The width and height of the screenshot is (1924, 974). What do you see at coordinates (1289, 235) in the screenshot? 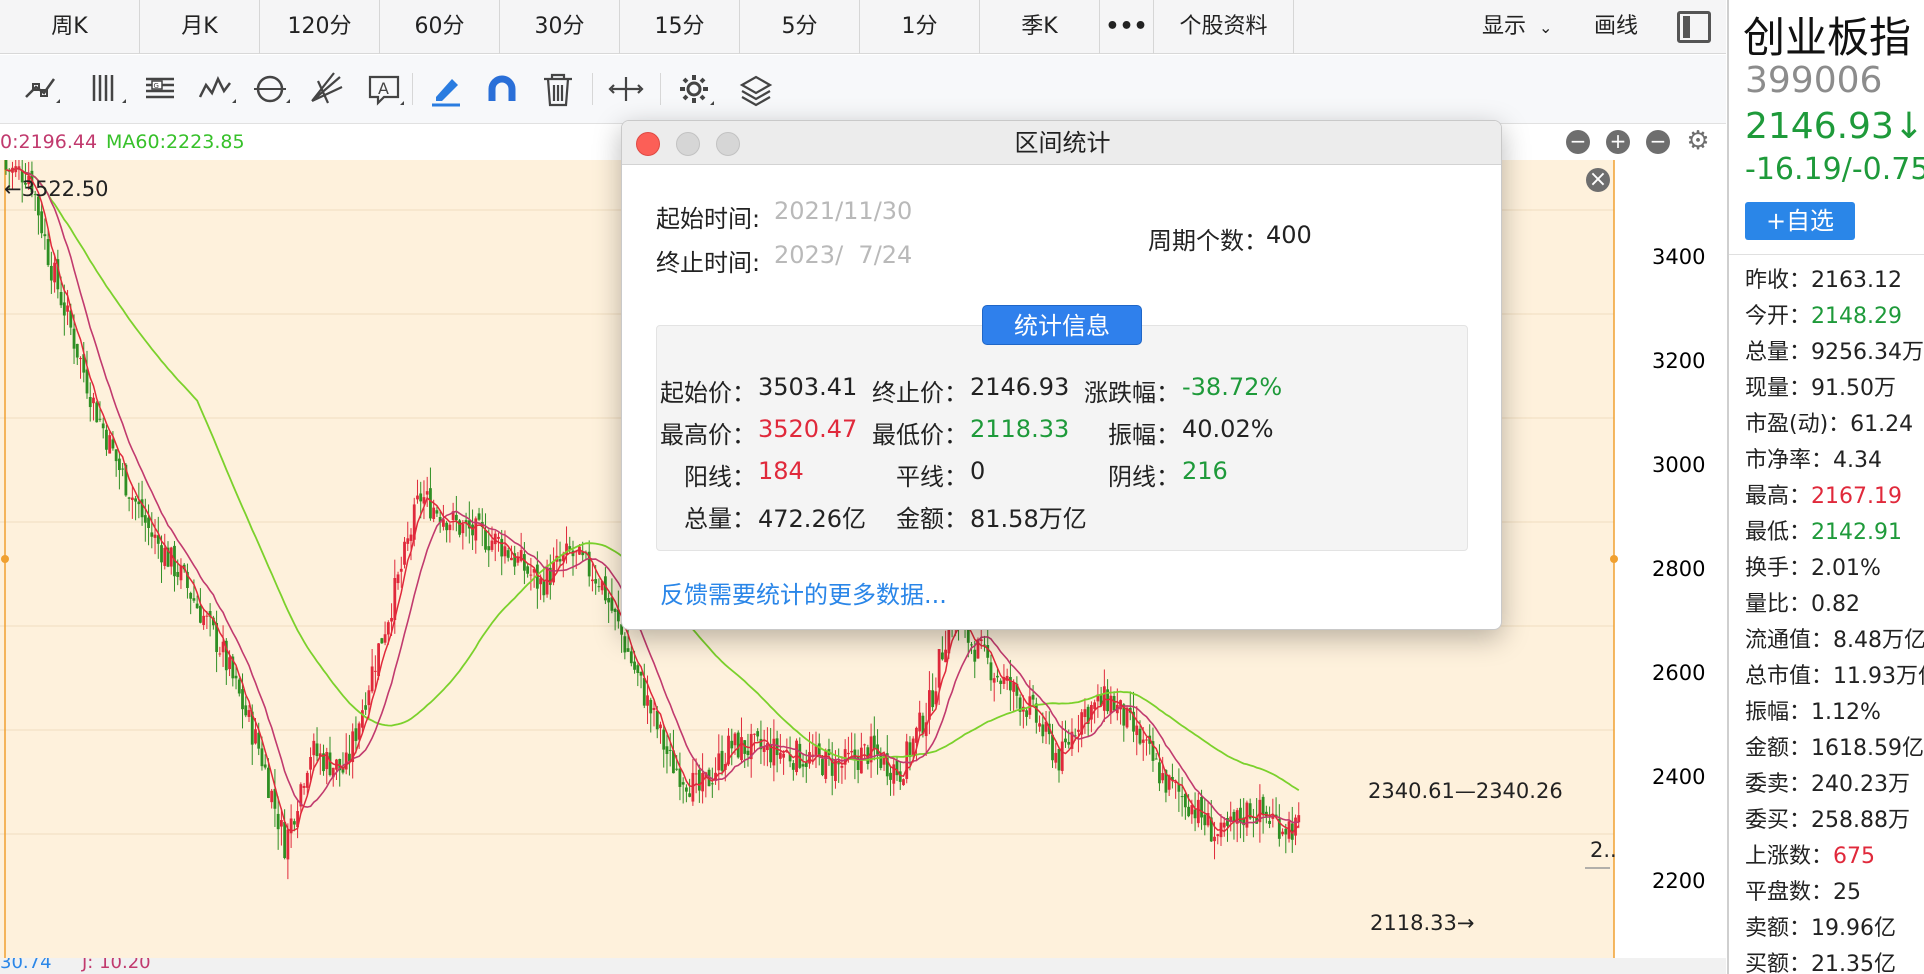
I see `period-count-value: 400` at bounding box center [1289, 235].